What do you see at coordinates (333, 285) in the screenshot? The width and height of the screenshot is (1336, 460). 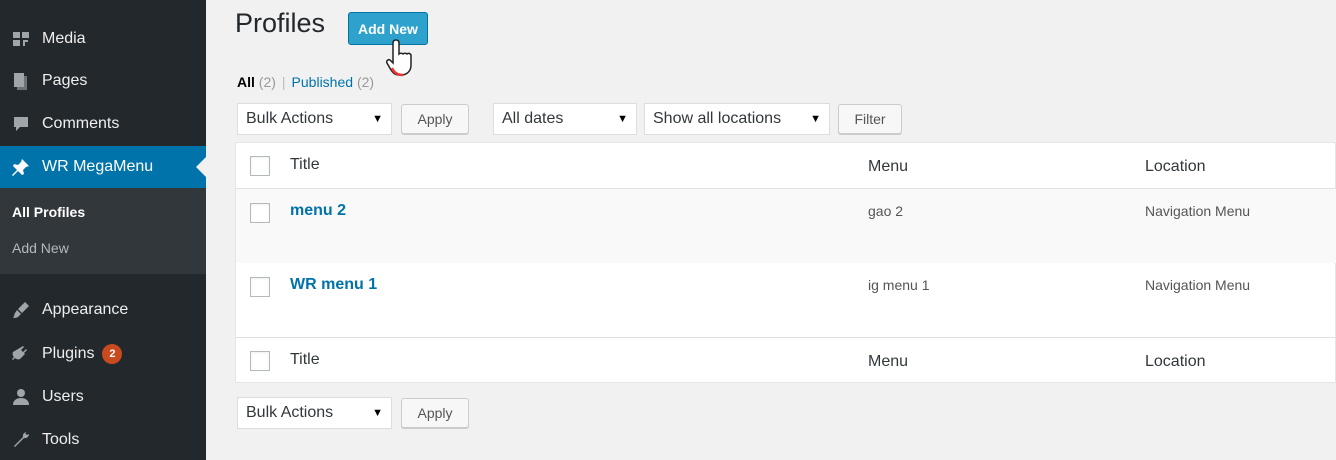 I see `row-title-link: WR menu 1` at bounding box center [333, 285].